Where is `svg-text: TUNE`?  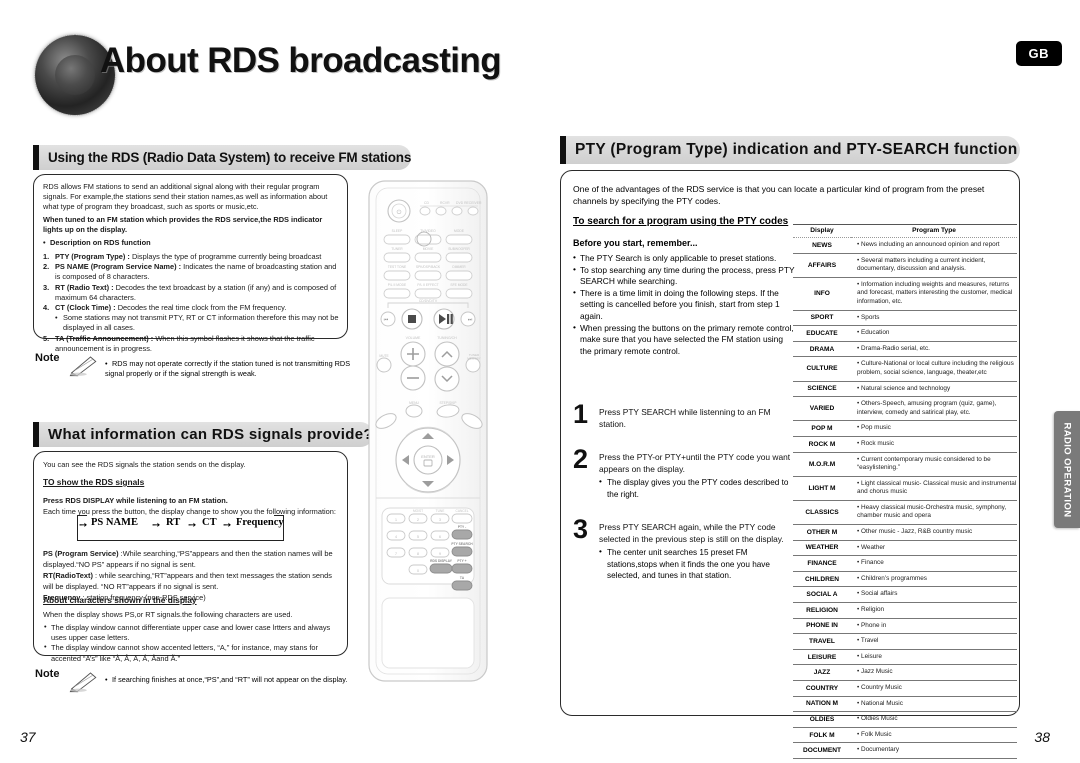
svg-text: TUNE is located at coordinates (440, 511).